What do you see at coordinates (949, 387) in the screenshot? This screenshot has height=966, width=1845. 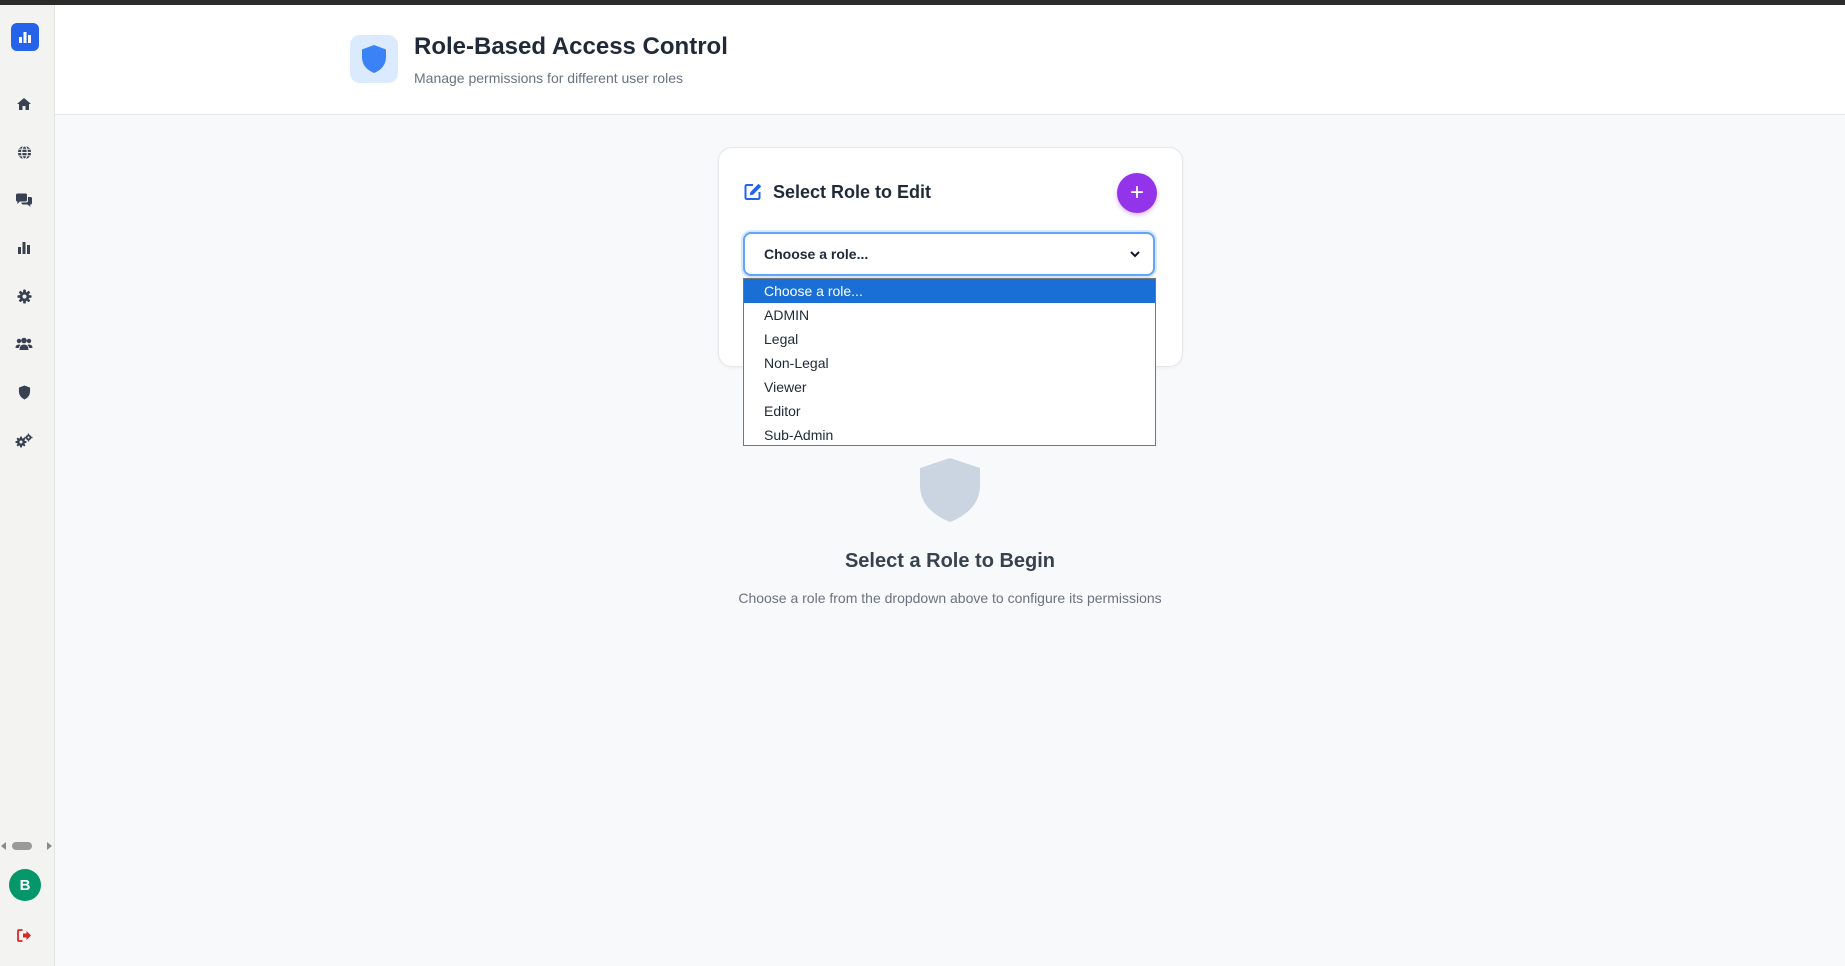 I see `dropdown-option: Viewer` at bounding box center [949, 387].